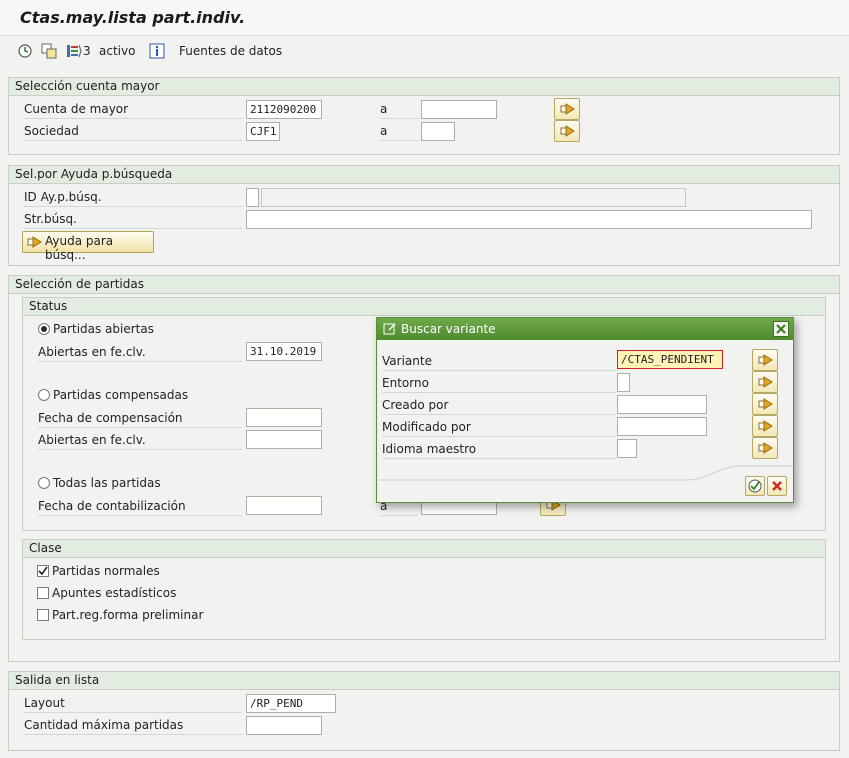 The height and width of the screenshot is (758, 849). I want to click on variante-label: Variante, so click(499, 362).